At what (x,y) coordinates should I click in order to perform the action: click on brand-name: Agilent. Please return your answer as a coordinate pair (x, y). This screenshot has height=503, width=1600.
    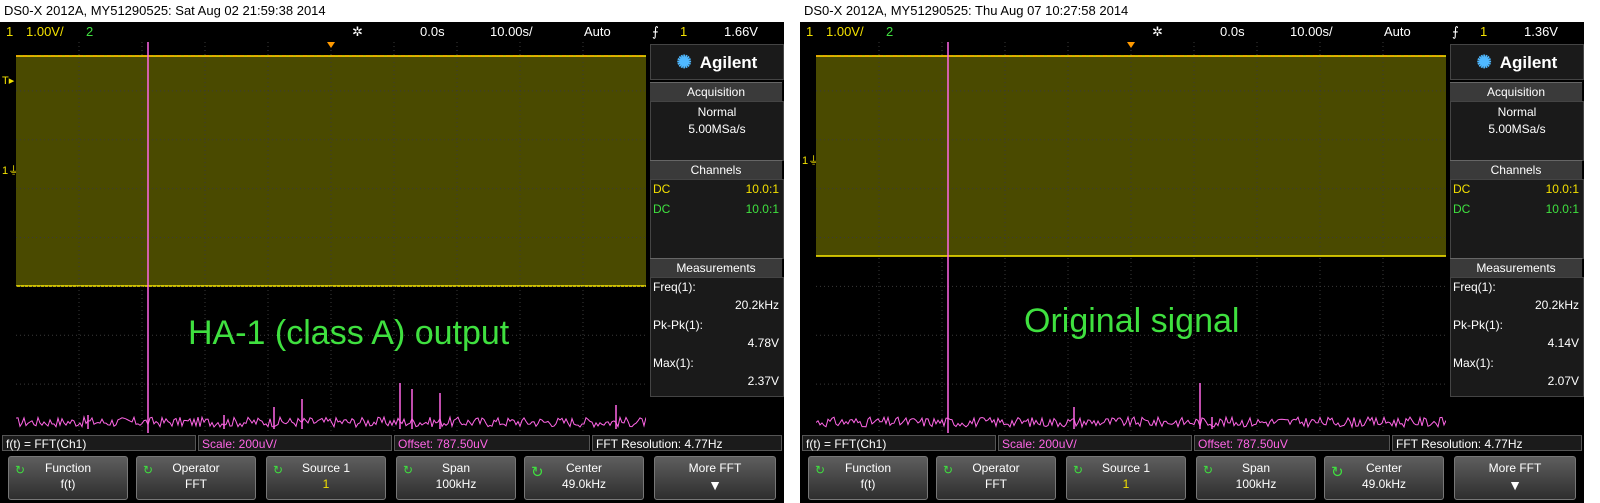
    Looking at the image, I should click on (1528, 62).